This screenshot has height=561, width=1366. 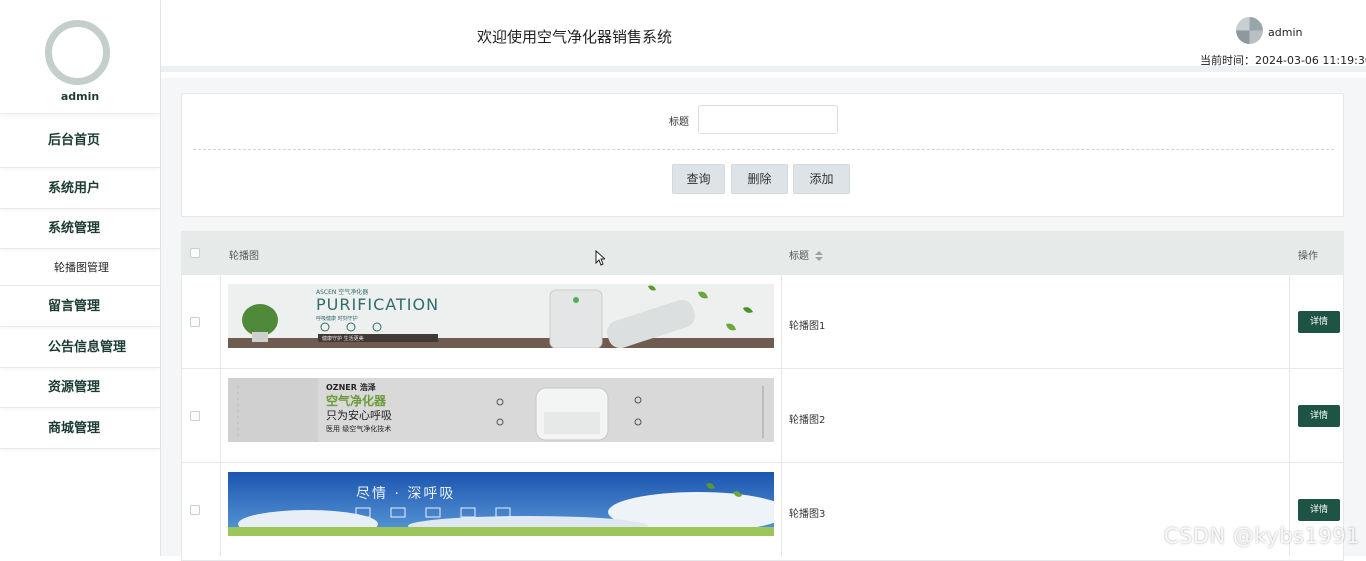 What do you see at coordinates (77, 52) in the screenshot?
I see `avatar` at bounding box center [77, 52].